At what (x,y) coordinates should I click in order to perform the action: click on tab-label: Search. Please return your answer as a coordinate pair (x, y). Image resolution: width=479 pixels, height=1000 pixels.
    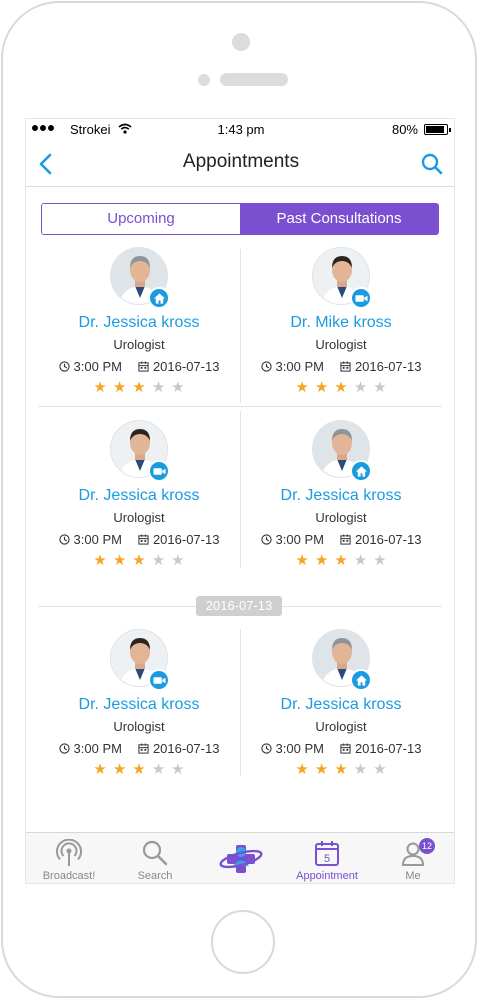
    Looking at the image, I should click on (155, 876).